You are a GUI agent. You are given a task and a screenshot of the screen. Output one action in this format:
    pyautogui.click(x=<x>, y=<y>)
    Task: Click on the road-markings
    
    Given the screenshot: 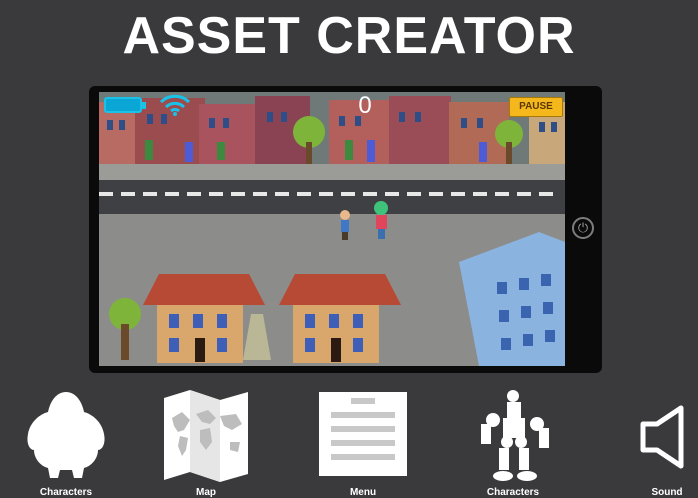 What is the action you would take?
    pyautogui.click(x=326, y=194)
    